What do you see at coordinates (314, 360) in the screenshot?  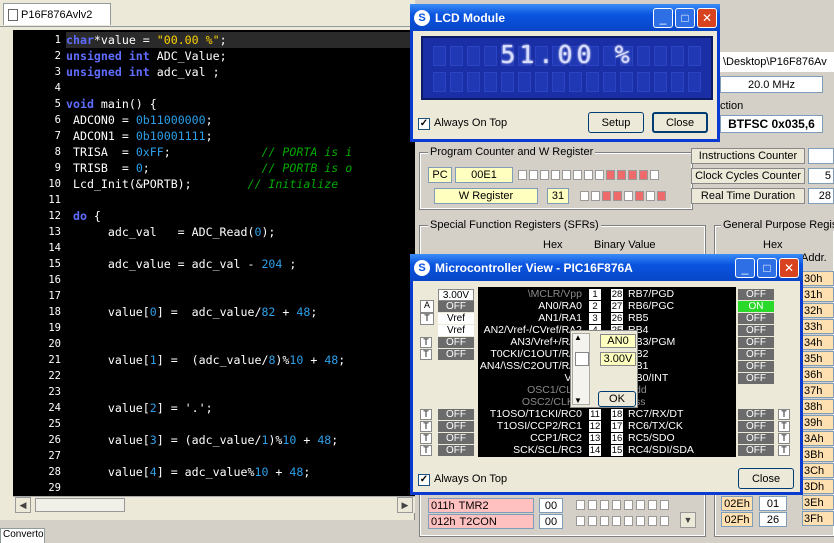 I see `code-token: +` at bounding box center [314, 360].